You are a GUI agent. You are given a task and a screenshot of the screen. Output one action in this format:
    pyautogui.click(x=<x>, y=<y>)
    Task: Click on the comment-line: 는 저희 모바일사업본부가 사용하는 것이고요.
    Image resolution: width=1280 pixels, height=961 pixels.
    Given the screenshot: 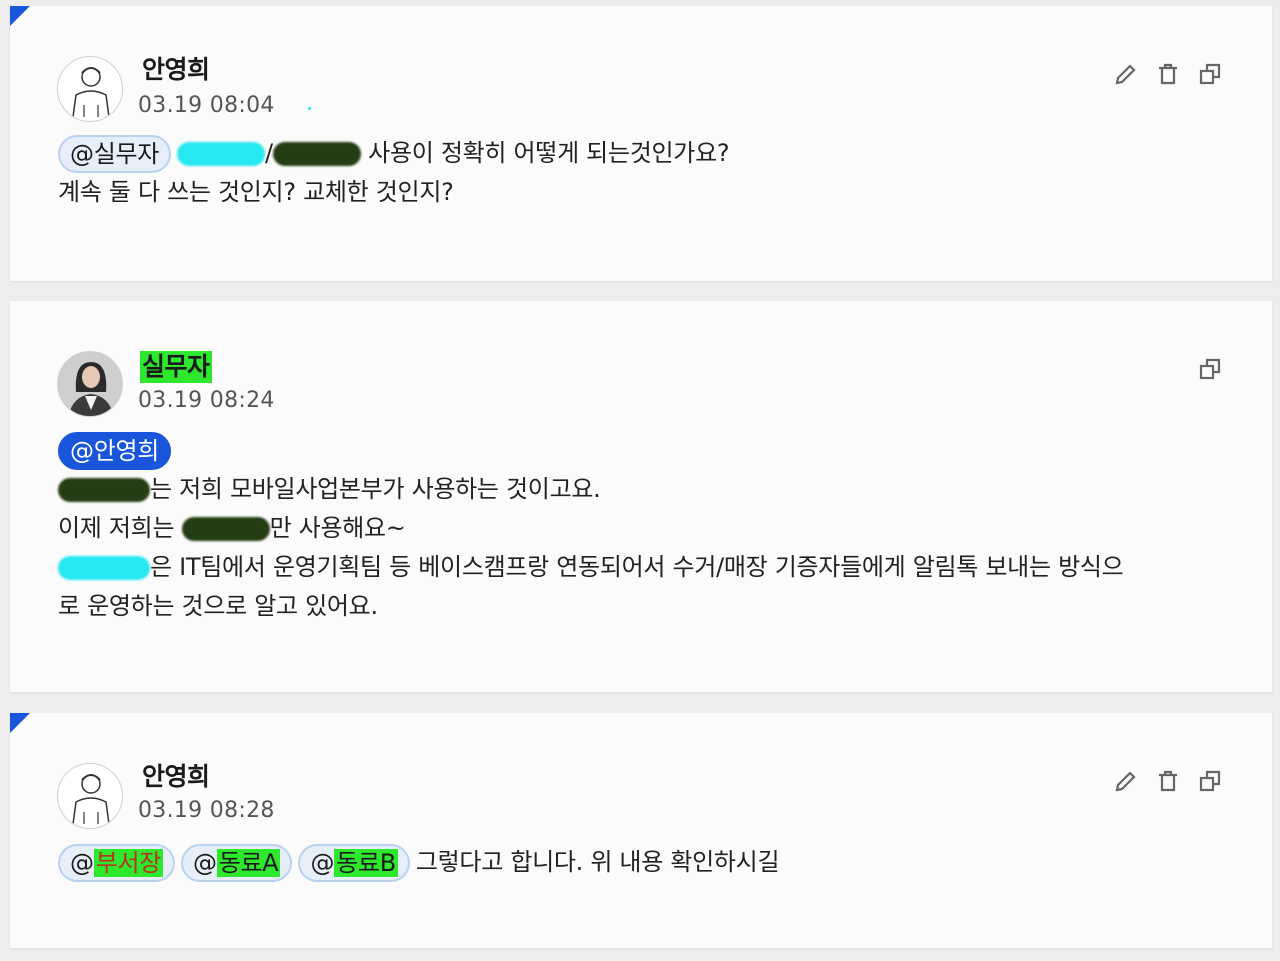 What is the action you would take?
    pyautogui.click(x=641, y=489)
    